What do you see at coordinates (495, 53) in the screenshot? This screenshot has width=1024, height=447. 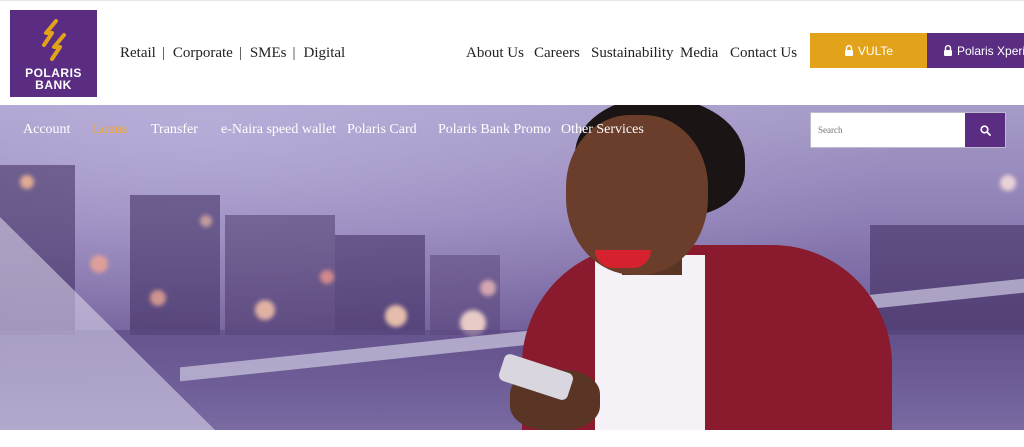 I see `nav-about-us: About Us` at bounding box center [495, 53].